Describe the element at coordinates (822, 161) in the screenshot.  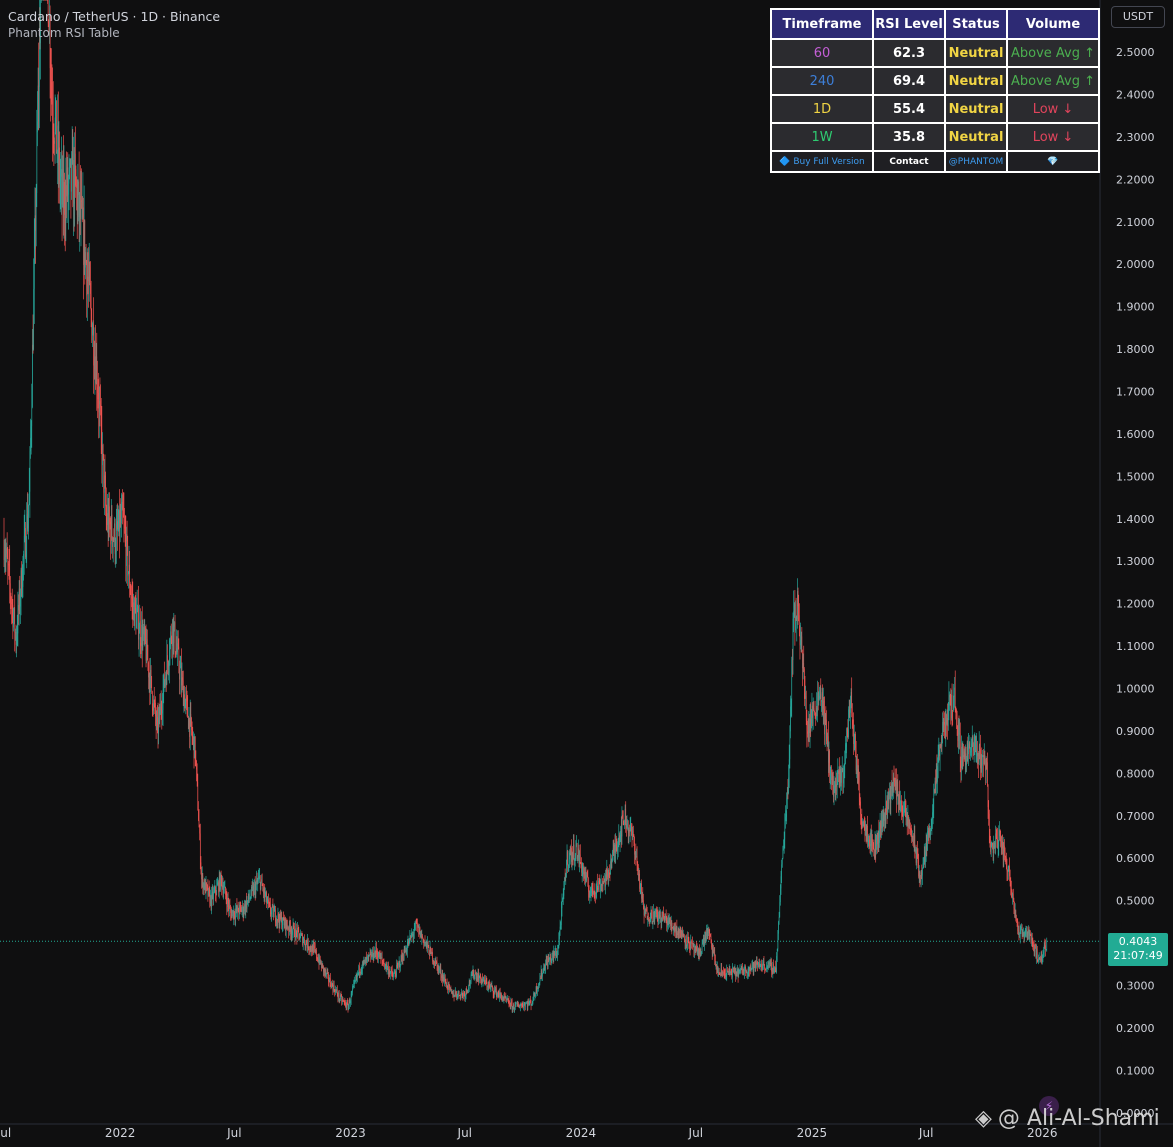
I see `buy-full-version-link: 🔷 Buy Full Version` at that location.